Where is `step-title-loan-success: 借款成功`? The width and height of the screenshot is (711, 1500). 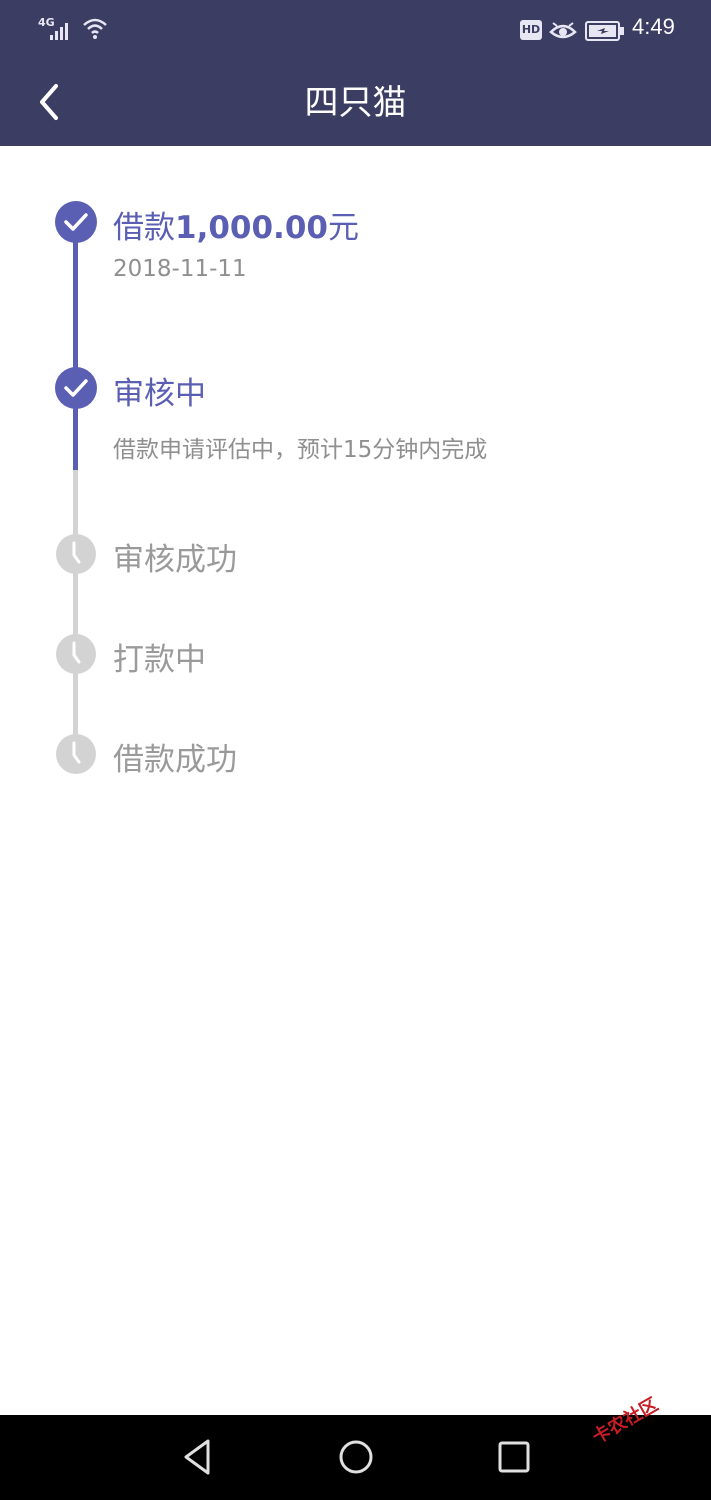
step-title-loan-success: 借款成功 is located at coordinates (175, 760).